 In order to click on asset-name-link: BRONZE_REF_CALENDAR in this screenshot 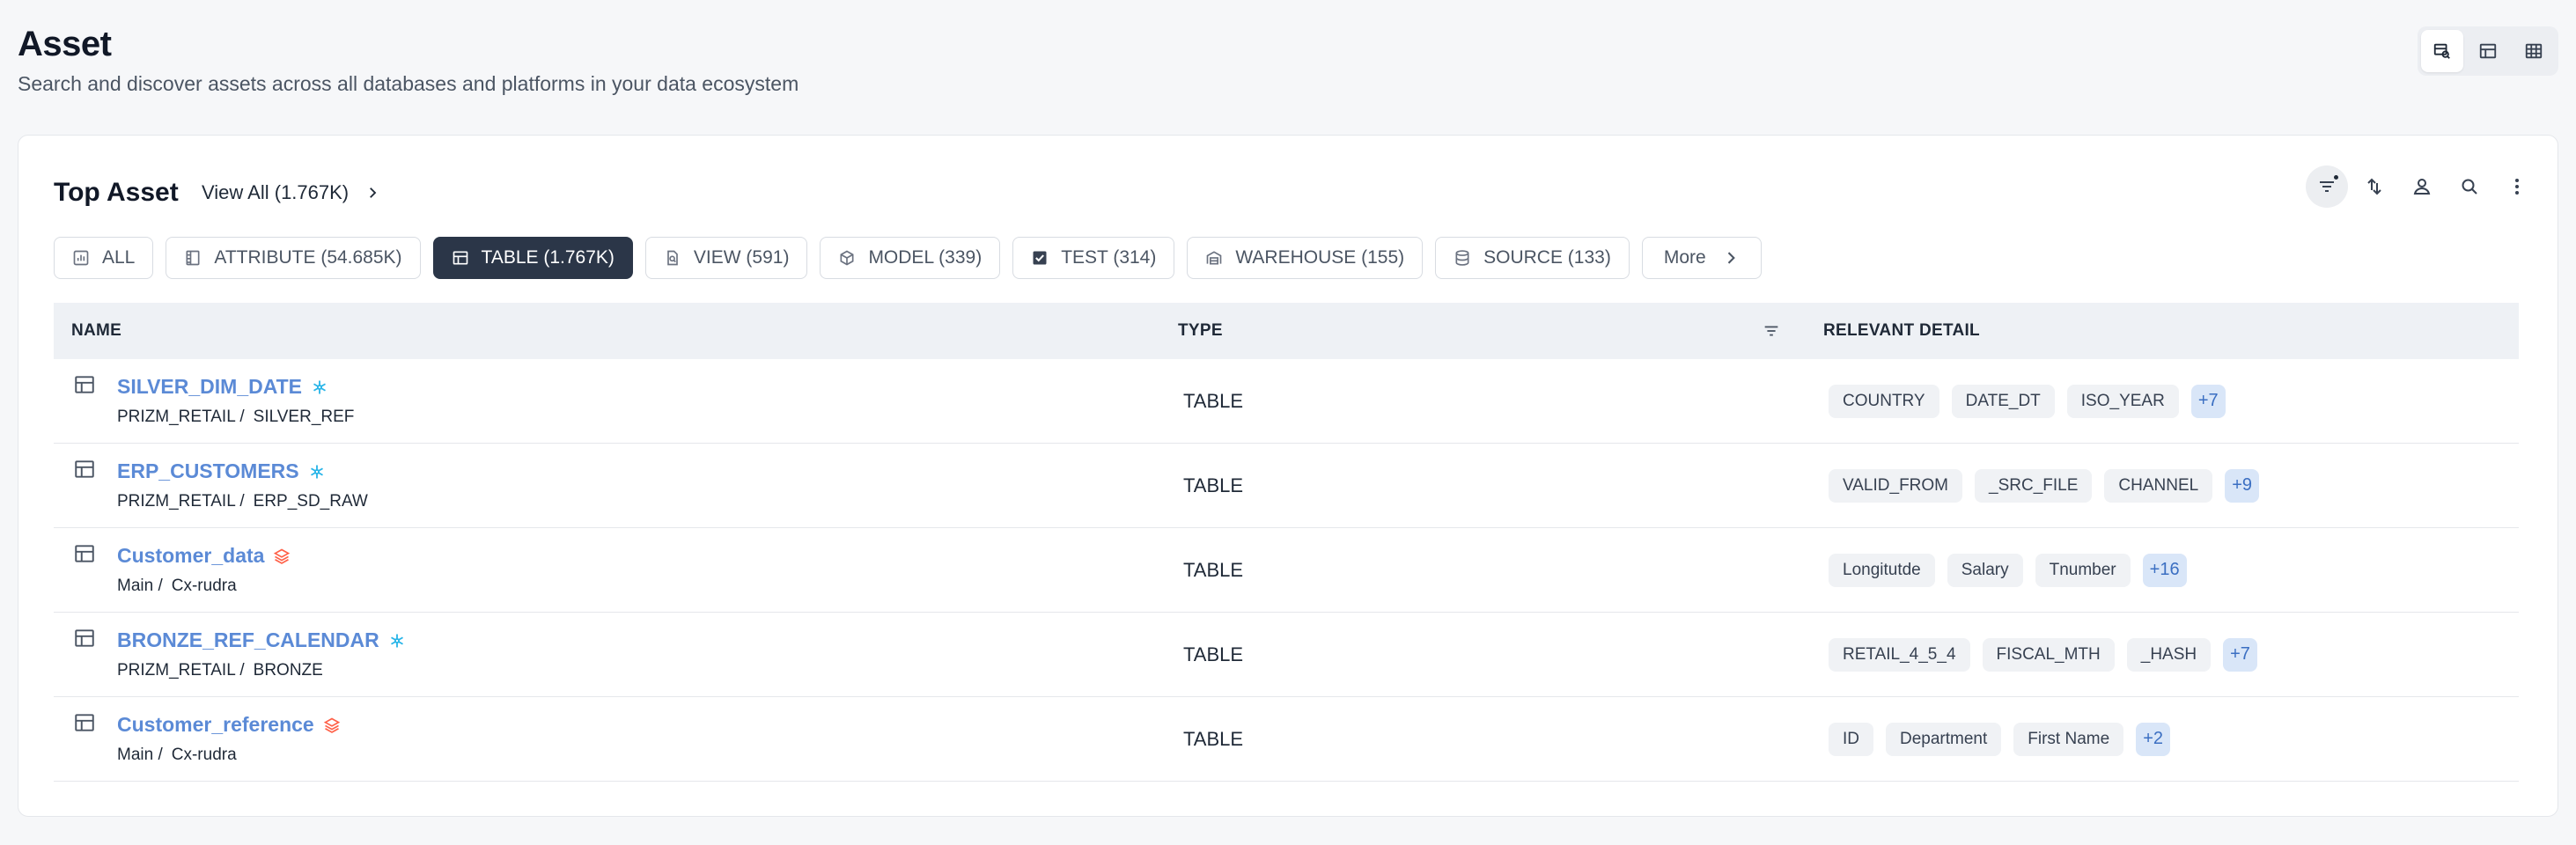, I will do `click(261, 640)`.